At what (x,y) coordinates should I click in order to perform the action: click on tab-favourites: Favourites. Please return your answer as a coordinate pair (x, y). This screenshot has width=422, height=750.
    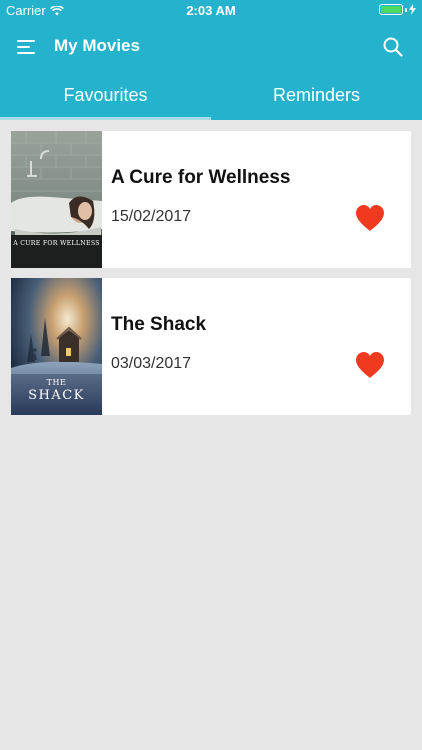
    Looking at the image, I should click on (105, 96).